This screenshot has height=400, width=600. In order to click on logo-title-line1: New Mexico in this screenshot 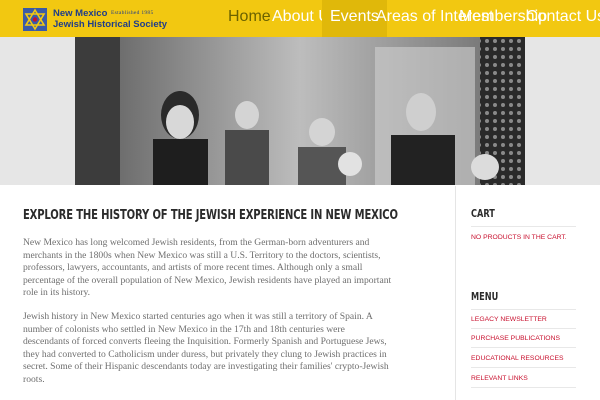, I will do `click(80, 13)`.